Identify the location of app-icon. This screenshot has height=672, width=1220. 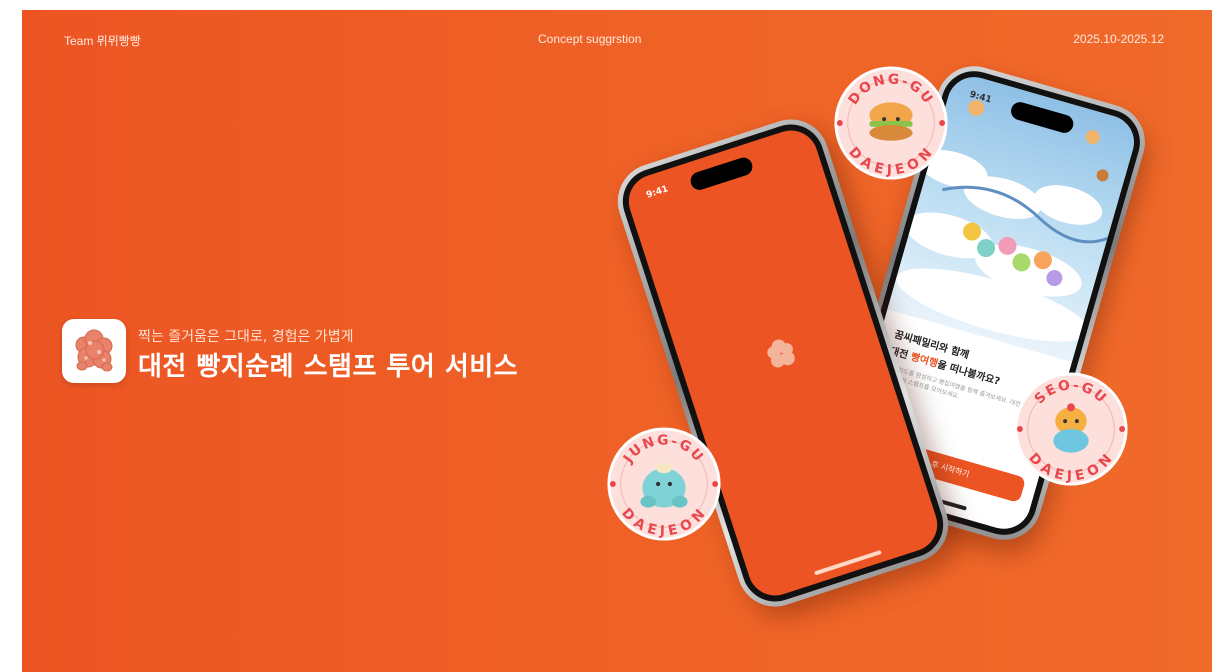
(94, 351).